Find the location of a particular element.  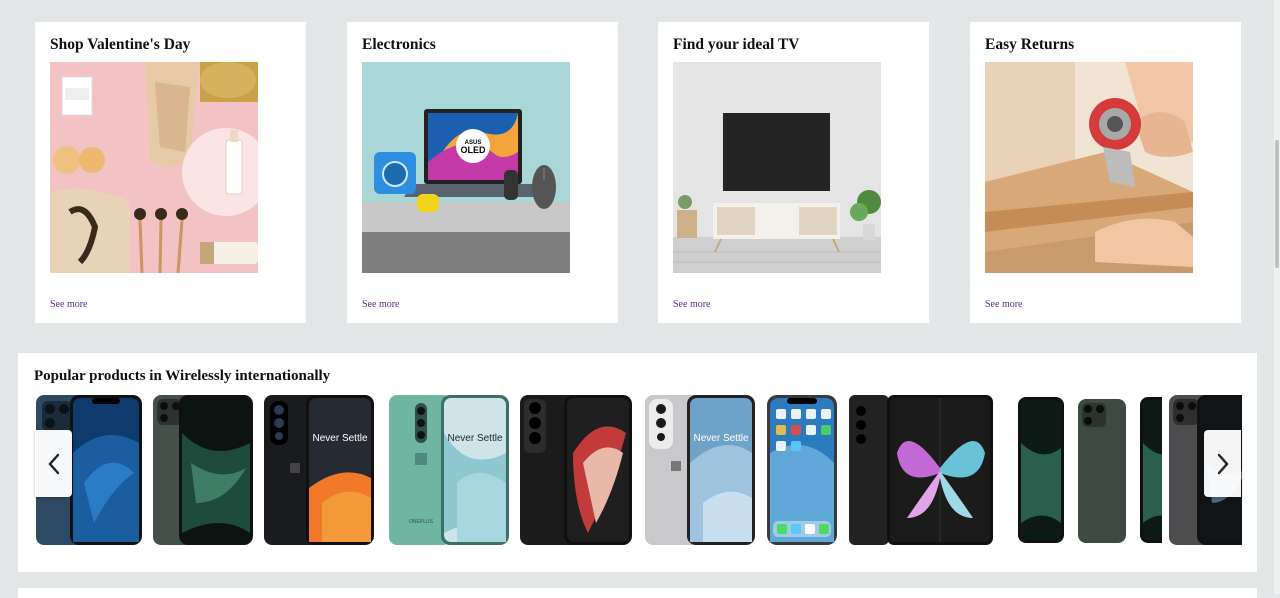

card-valentines: Shop Valentine's Day See more is located at coordinates (170, 172).